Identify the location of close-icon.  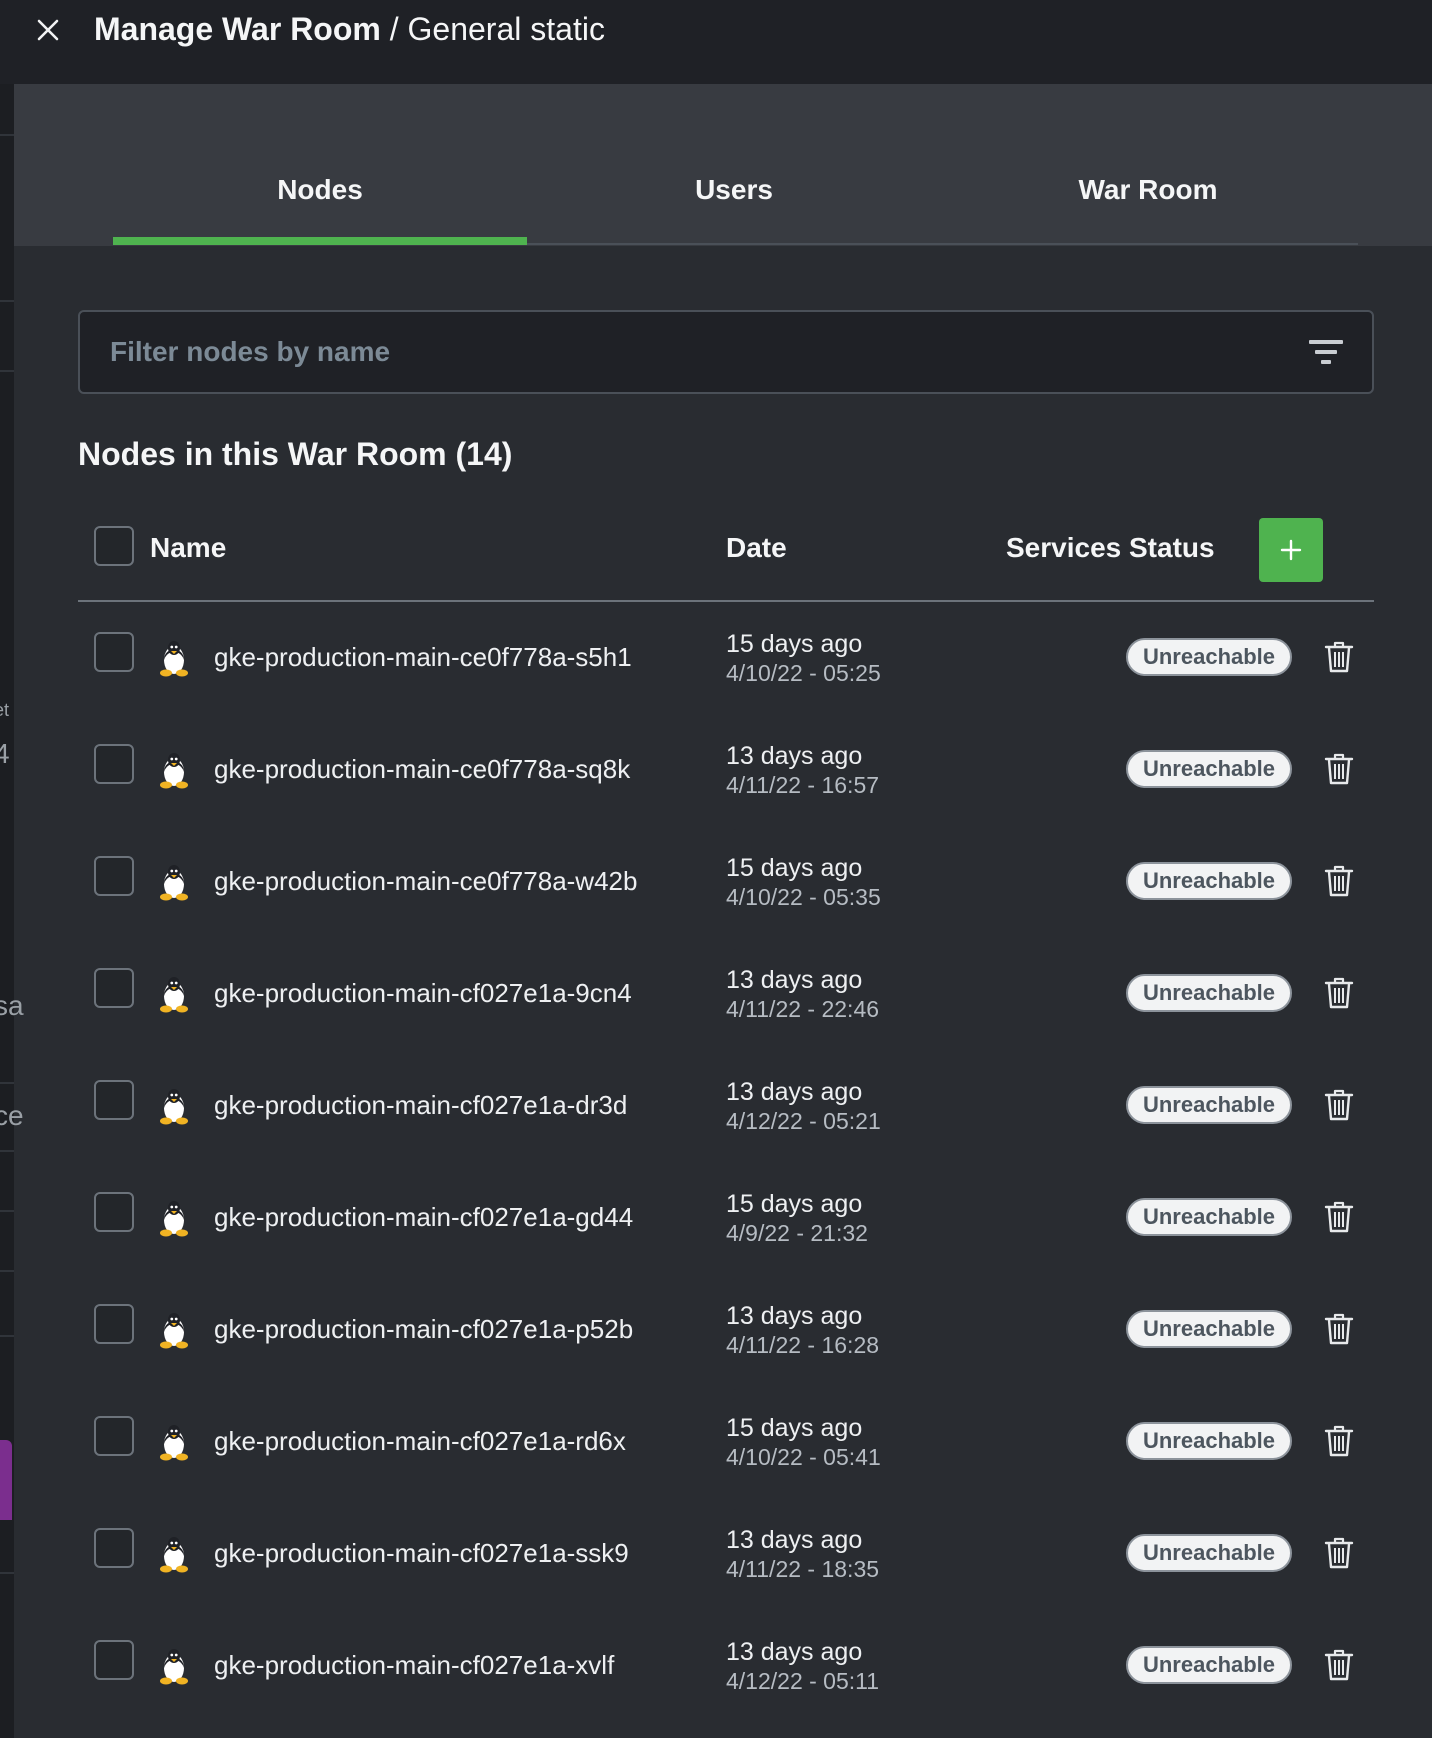
(48, 30).